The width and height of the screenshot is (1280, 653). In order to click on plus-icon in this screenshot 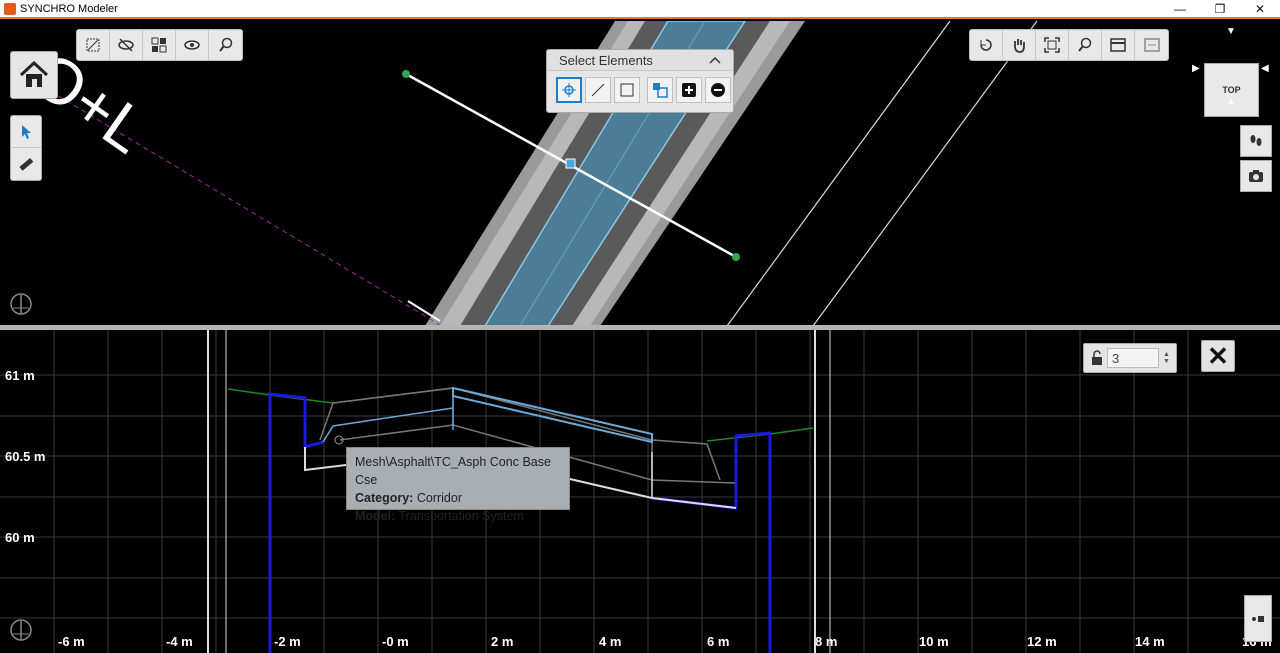, I will do `click(689, 90)`.